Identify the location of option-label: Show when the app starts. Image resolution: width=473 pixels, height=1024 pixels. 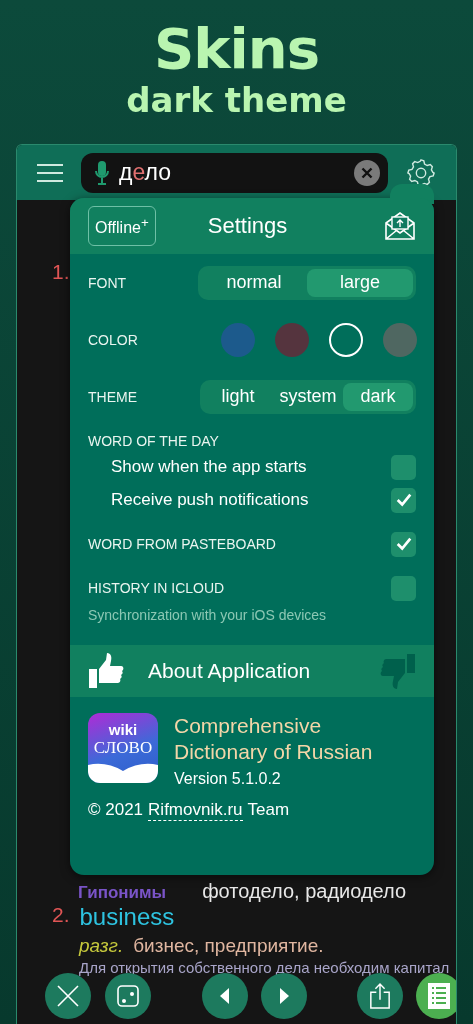
(209, 467).